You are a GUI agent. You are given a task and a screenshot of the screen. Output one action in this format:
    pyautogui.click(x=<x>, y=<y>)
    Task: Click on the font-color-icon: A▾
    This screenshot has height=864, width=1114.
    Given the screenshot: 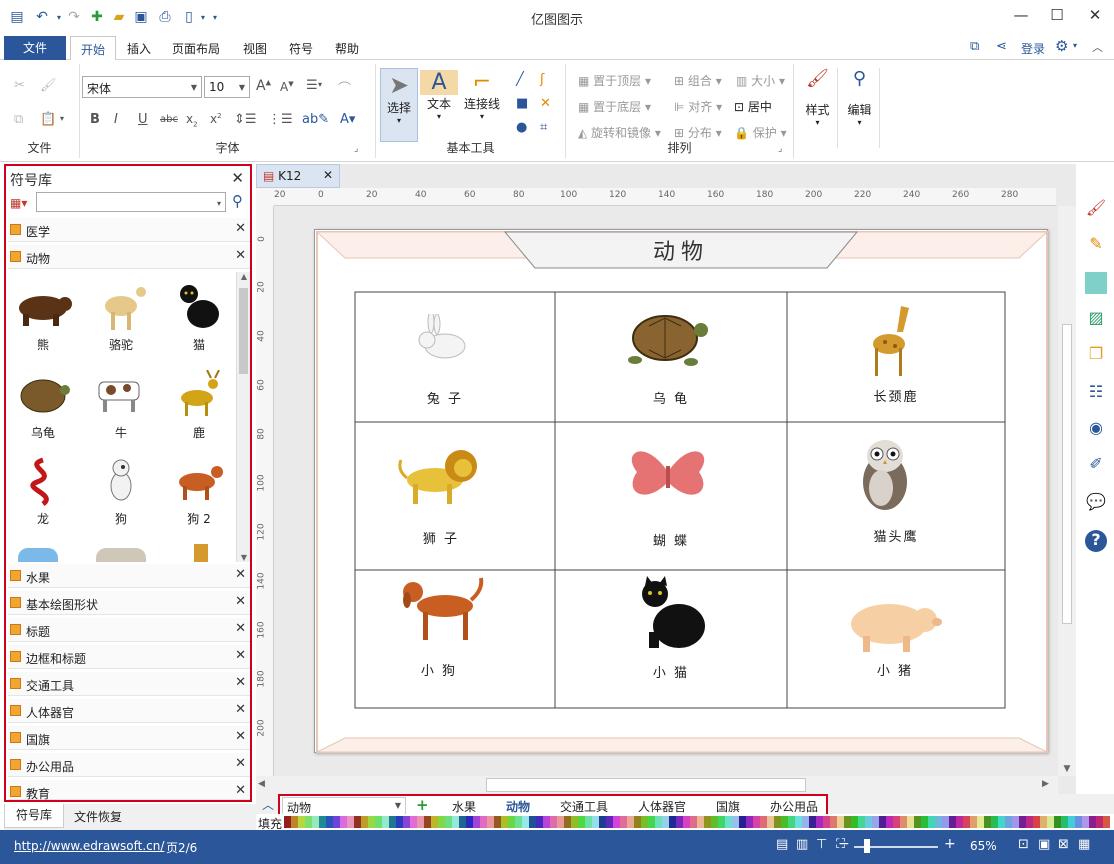 What is the action you would take?
    pyautogui.click(x=347, y=119)
    